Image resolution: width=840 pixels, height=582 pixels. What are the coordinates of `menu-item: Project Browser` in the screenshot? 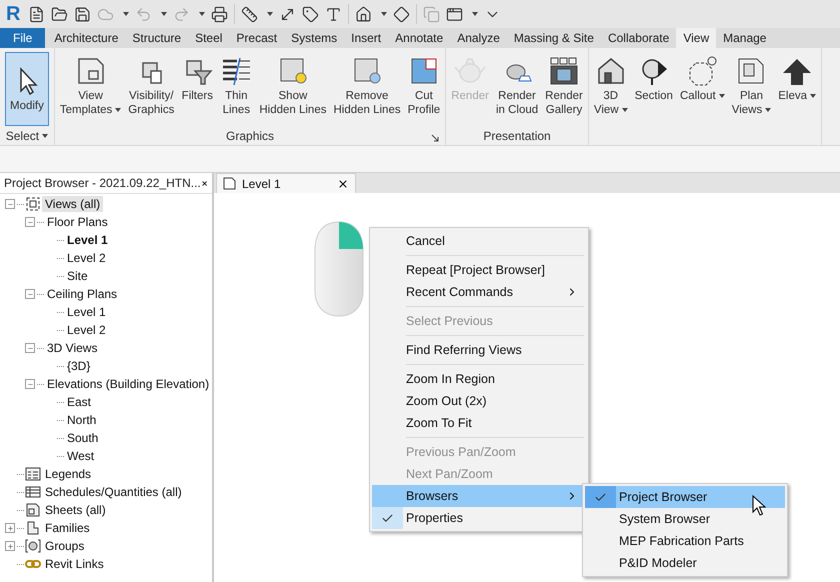 It's located at (685, 497).